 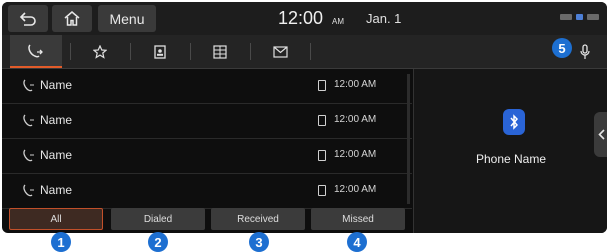 I want to click on tab-bar, so click(x=304, y=52).